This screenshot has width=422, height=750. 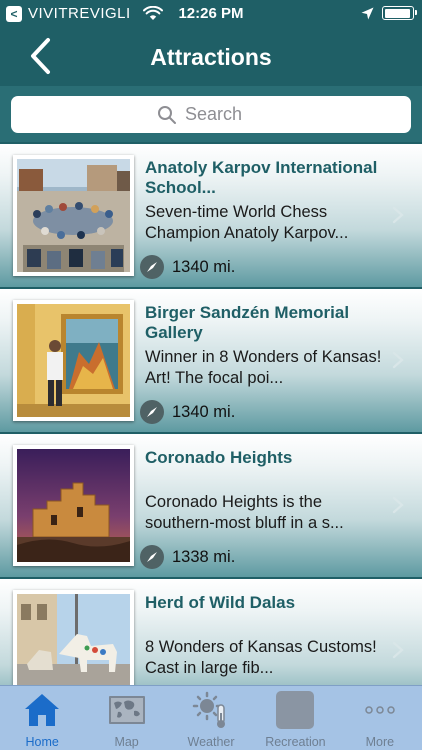 I want to click on tab-bar: Home Map Weather Recreation More, so click(x=211, y=717).